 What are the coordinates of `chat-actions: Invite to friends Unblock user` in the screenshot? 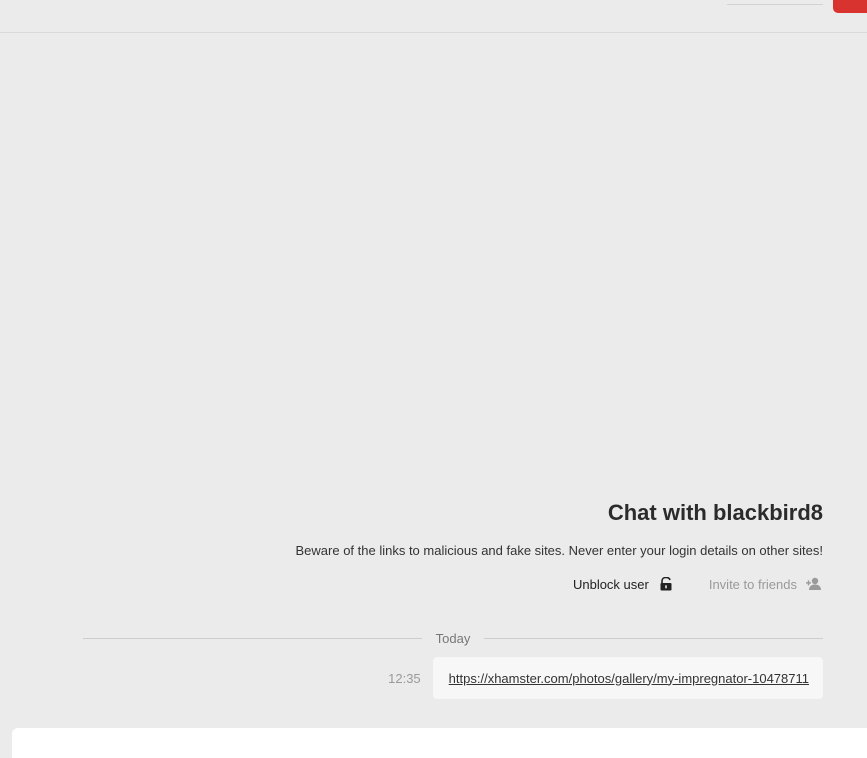 It's located at (698, 584).